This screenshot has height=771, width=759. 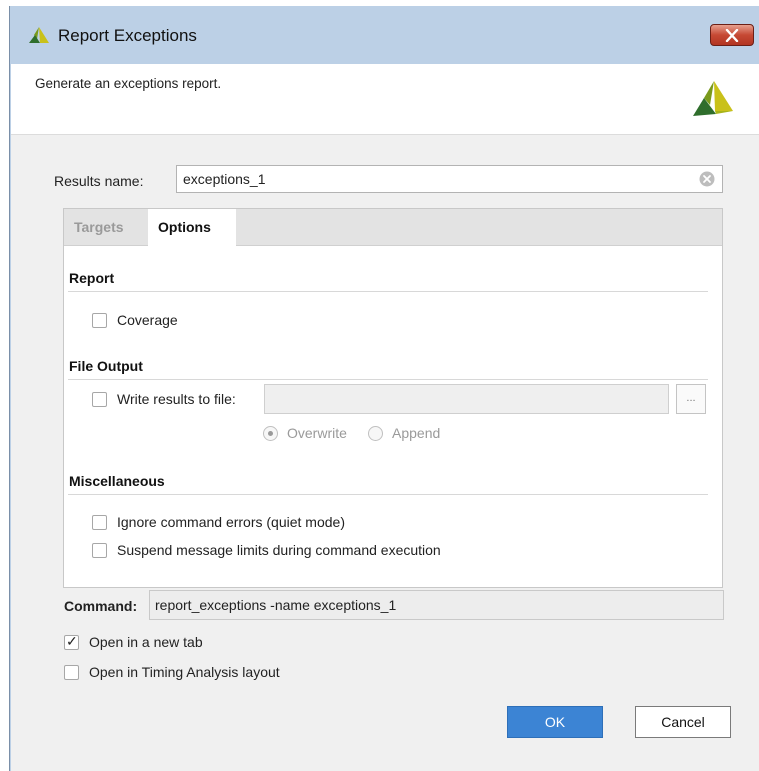 What do you see at coordinates (683, 722) in the screenshot?
I see `cancel-button: Cancel` at bounding box center [683, 722].